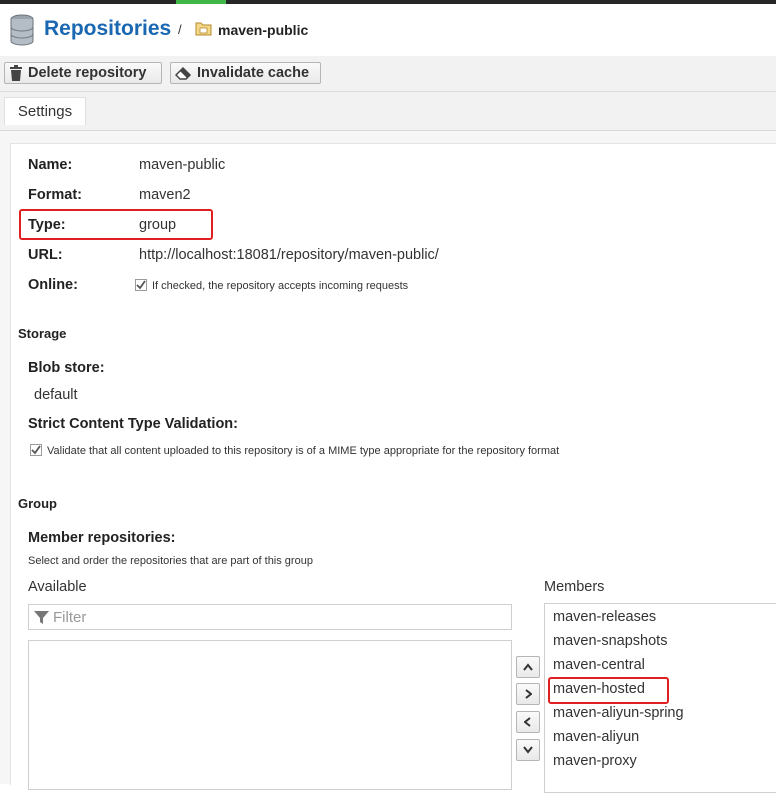  Describe the element at coordinates (116, 224) in the screenshot. I see `type-highlight-box` at that location.